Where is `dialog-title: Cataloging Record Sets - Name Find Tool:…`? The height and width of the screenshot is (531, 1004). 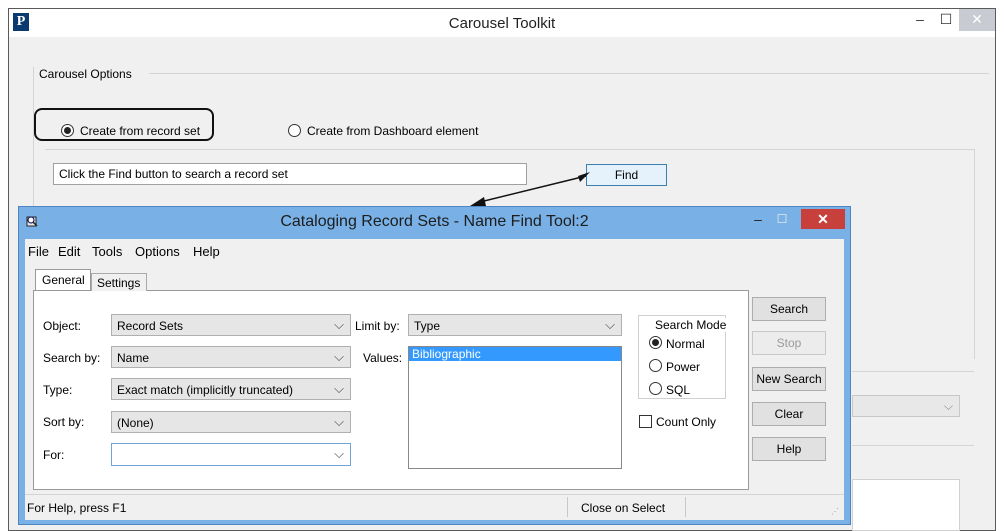
dialog-title: Cataloging Record Sets - Name Find Tool:… is located at coordinates (434, 221).